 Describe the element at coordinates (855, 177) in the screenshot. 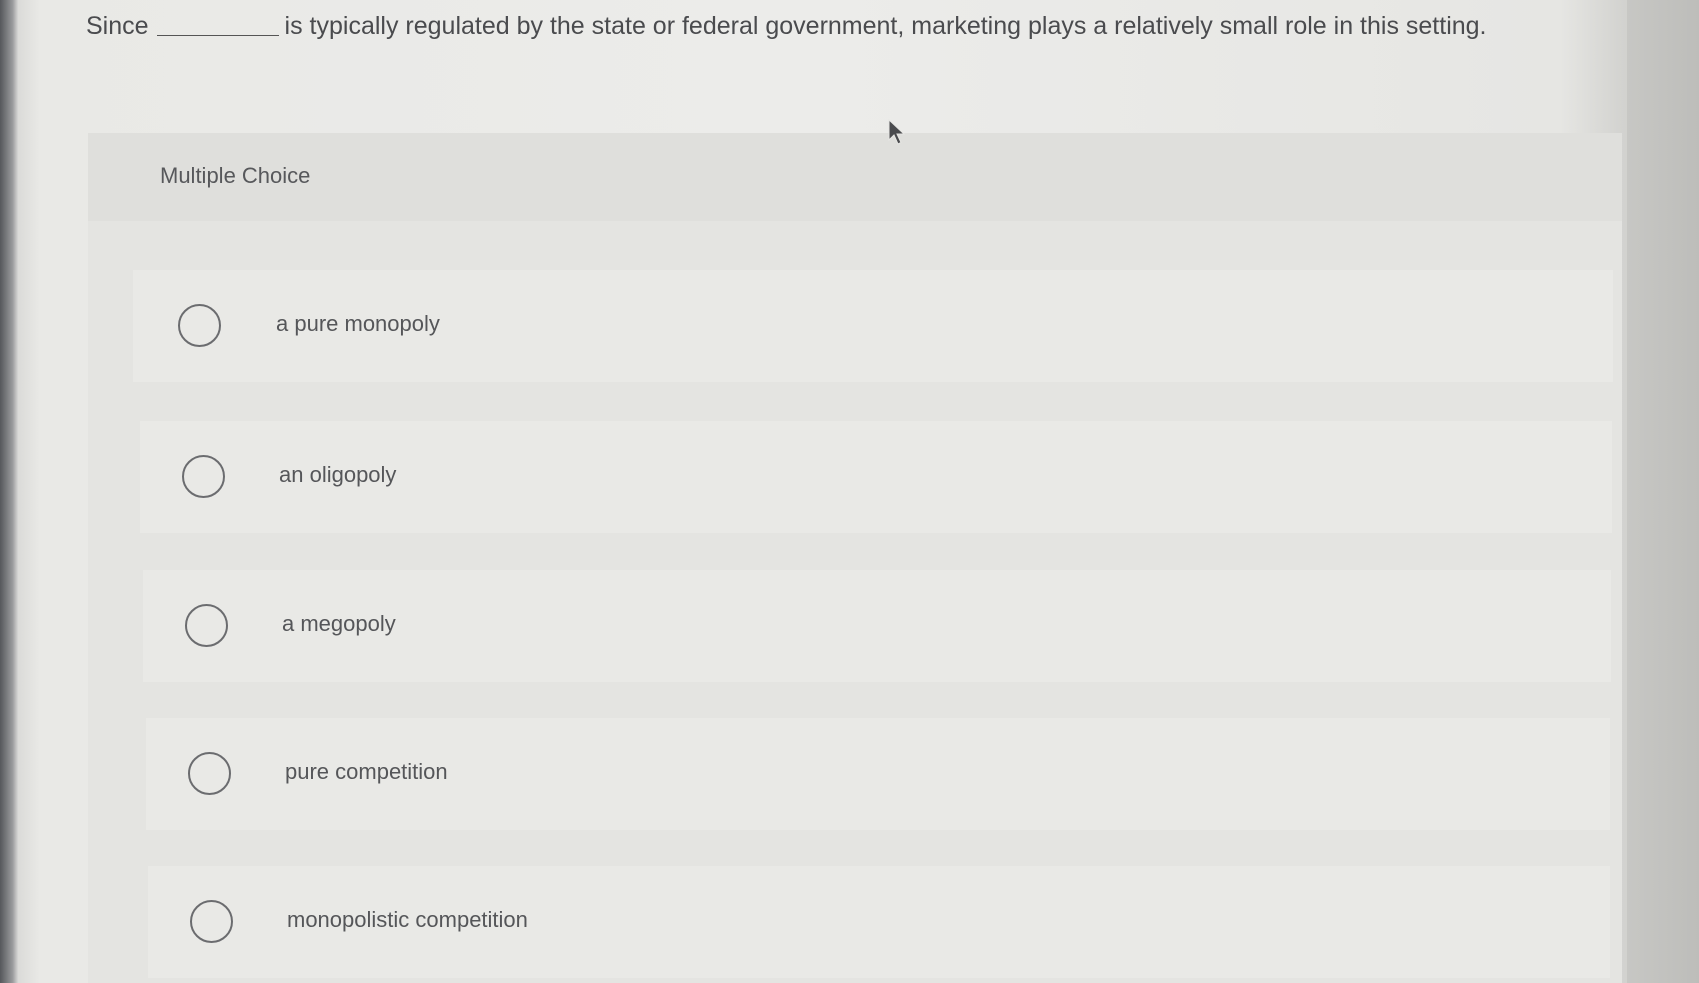

I see `panel-header: Multiple Choice` at that location.